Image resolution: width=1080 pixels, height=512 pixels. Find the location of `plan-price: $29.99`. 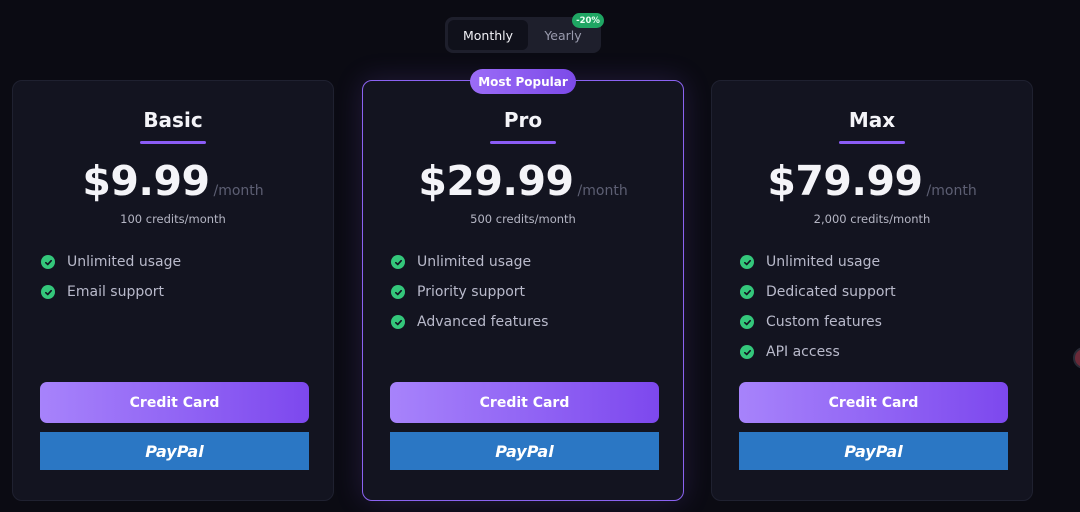

plan-price: $29.99 is located at coordinates (496, 181).